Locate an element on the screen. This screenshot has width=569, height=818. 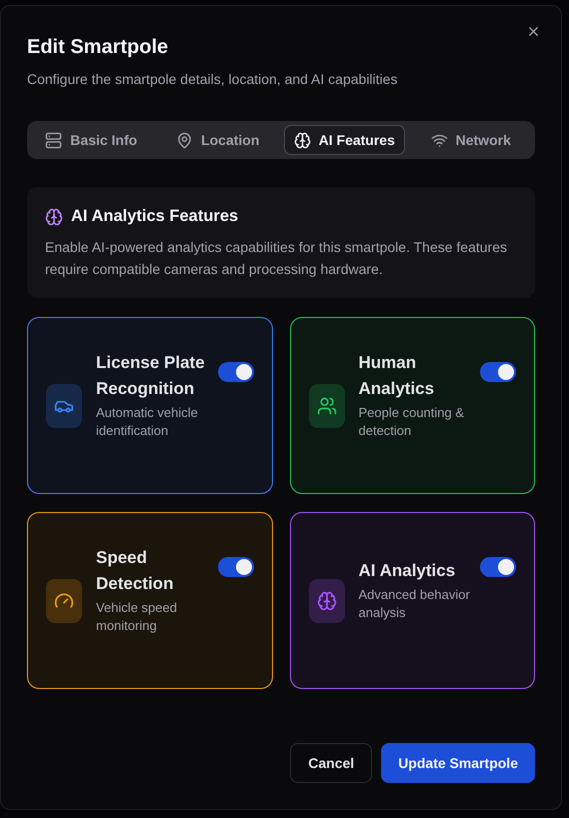
feature-title: Human Analytics is located at coordinates (397, 376).